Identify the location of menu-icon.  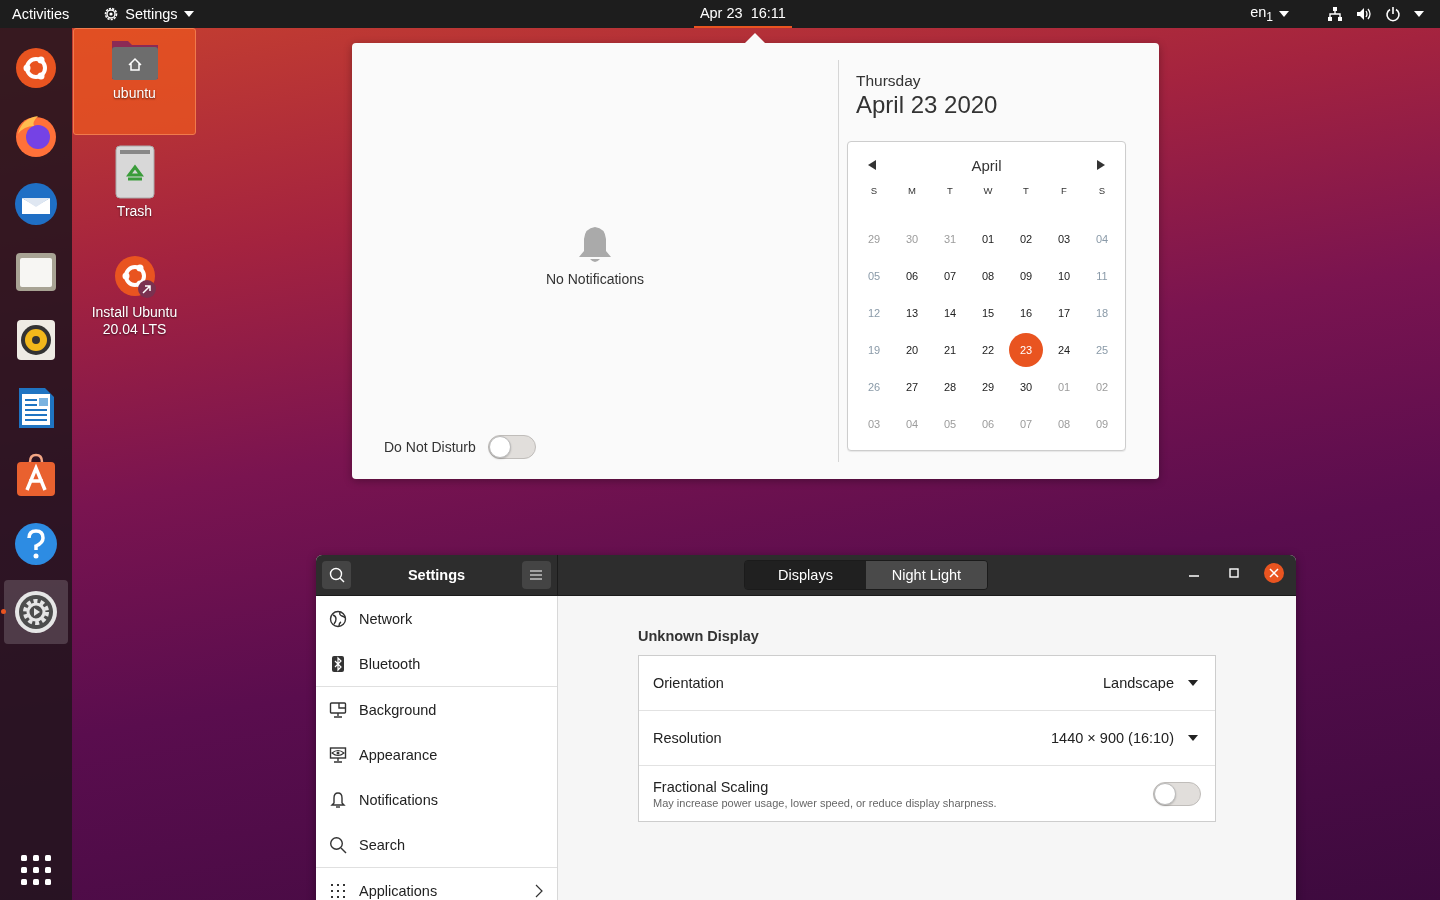
(536, 575).